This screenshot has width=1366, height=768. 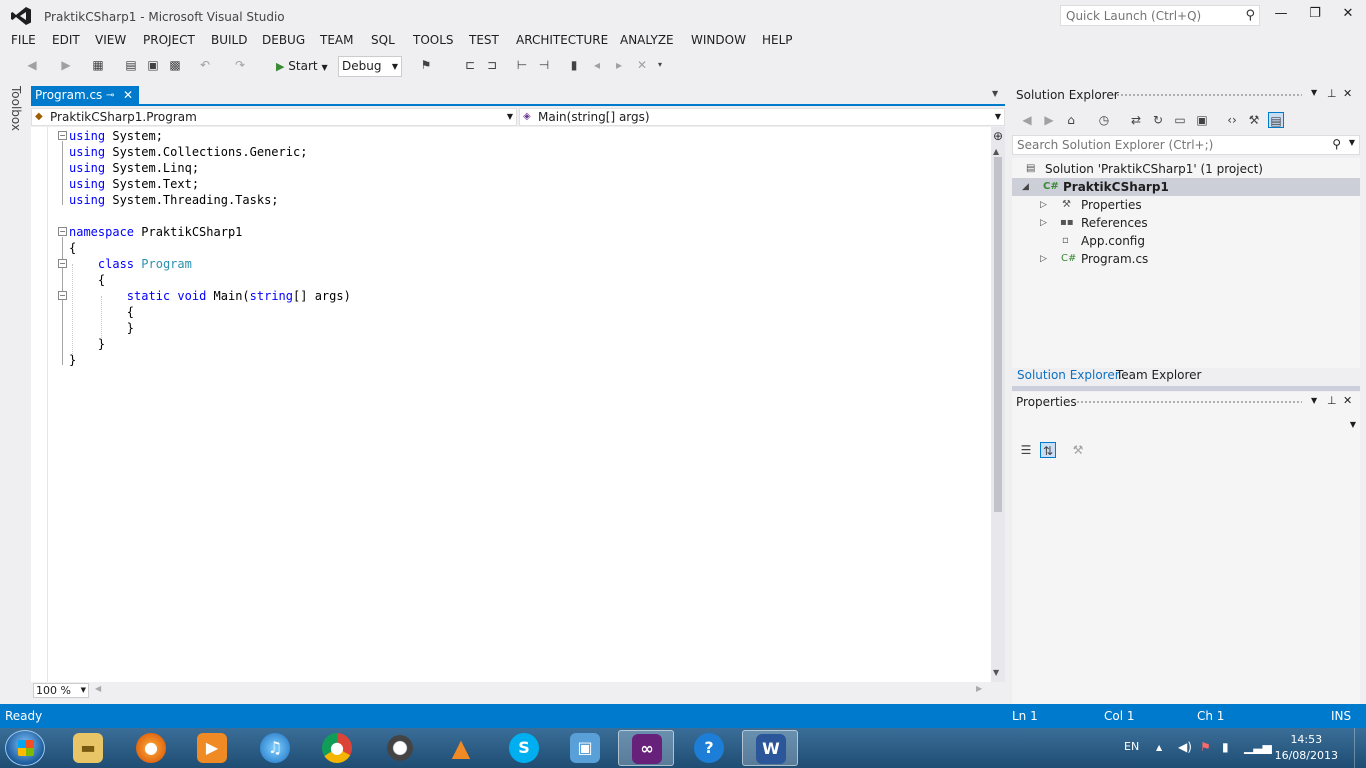 I want to click on menu-project: PROJECT, so click(x=169, y=40).